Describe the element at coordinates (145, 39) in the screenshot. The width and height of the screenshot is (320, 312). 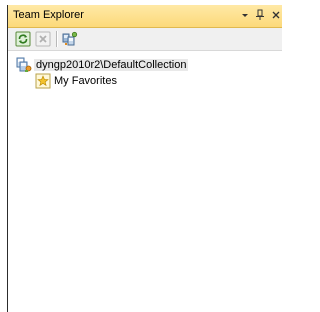
I see `team-explorer-toolbar` at that location.